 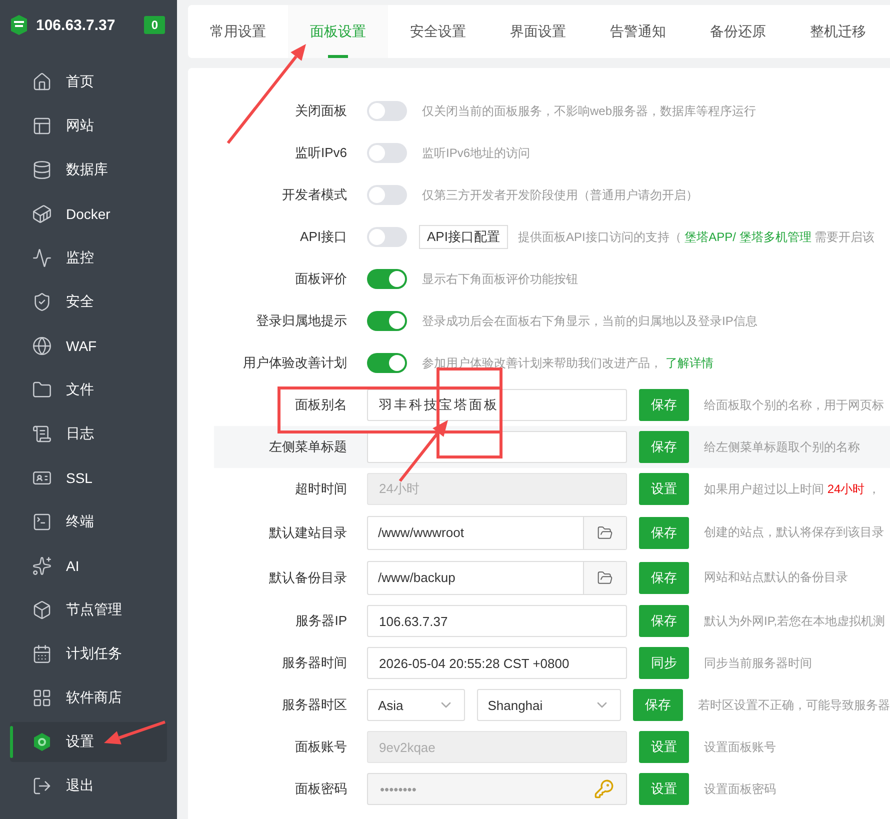 What do you see at coordinates (794, 705) in the screenshot?
I see `description: 若时区设置不正确，可能导致服务器` at bounding box center [794, 705].